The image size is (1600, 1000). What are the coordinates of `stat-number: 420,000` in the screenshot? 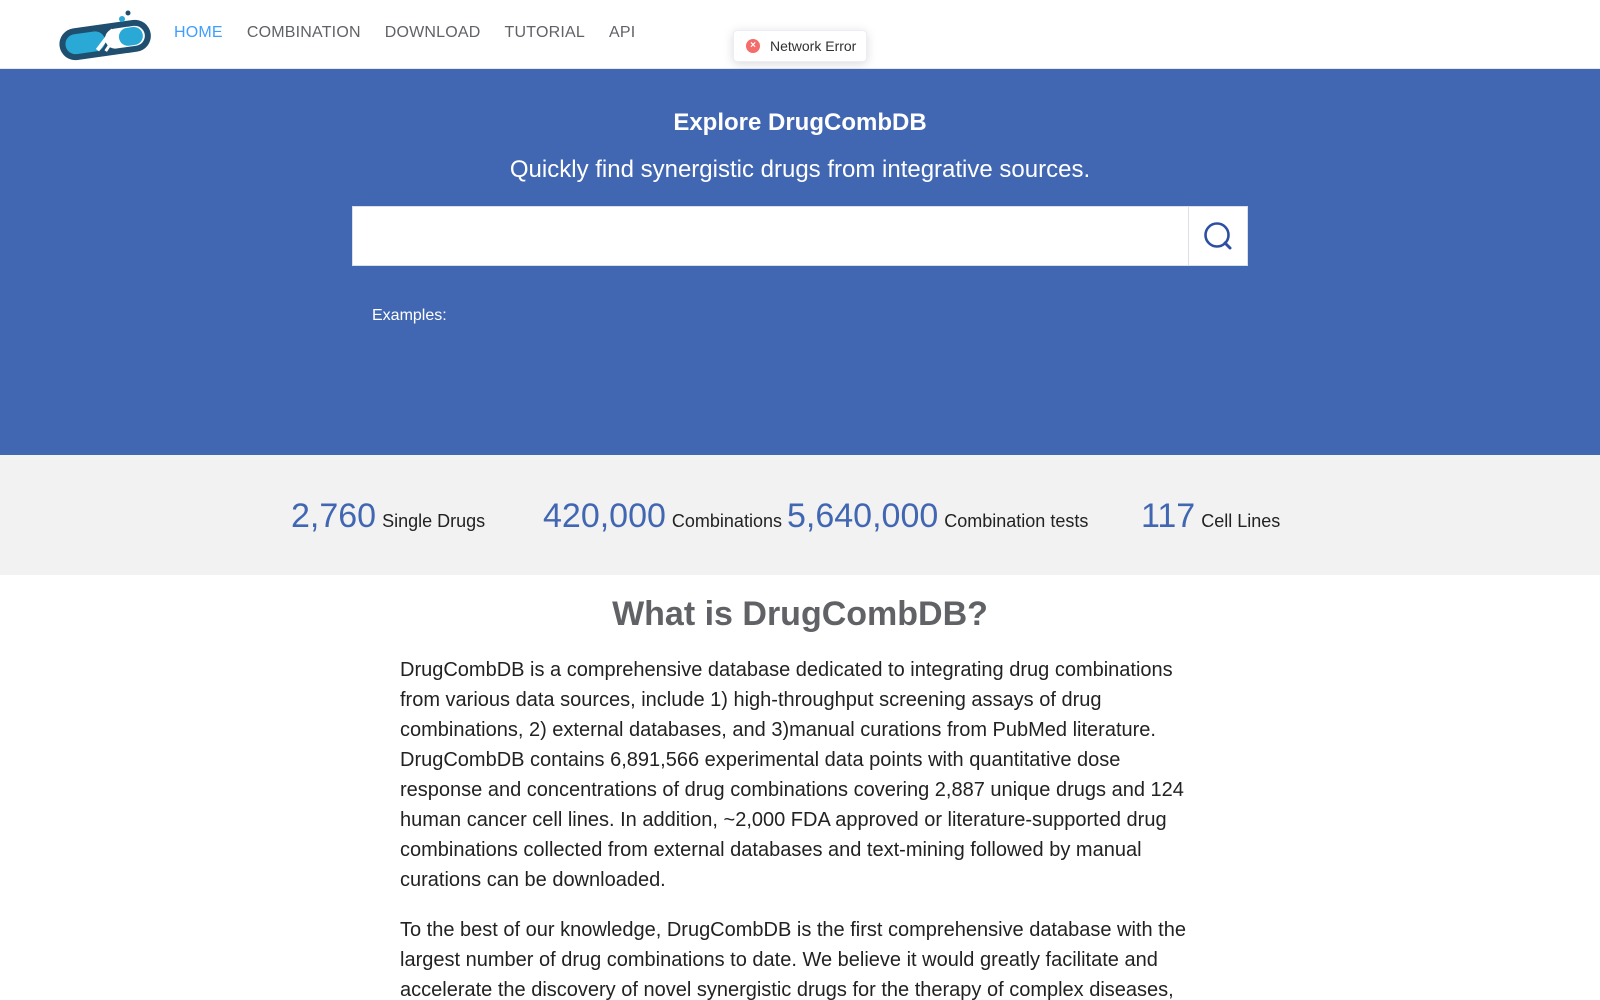 It's located at (604, 516).